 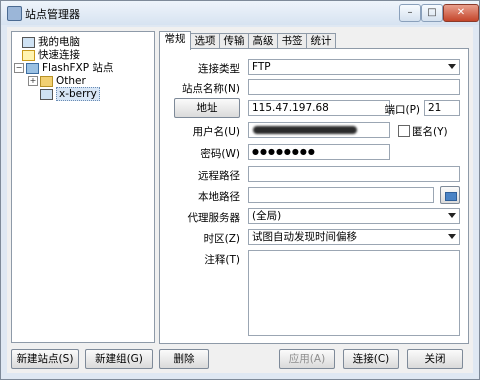 What do you see at coordinates (71, 81) in the screenshot?
I see `tree-item-label: Other` at bounding box center [71, 81].